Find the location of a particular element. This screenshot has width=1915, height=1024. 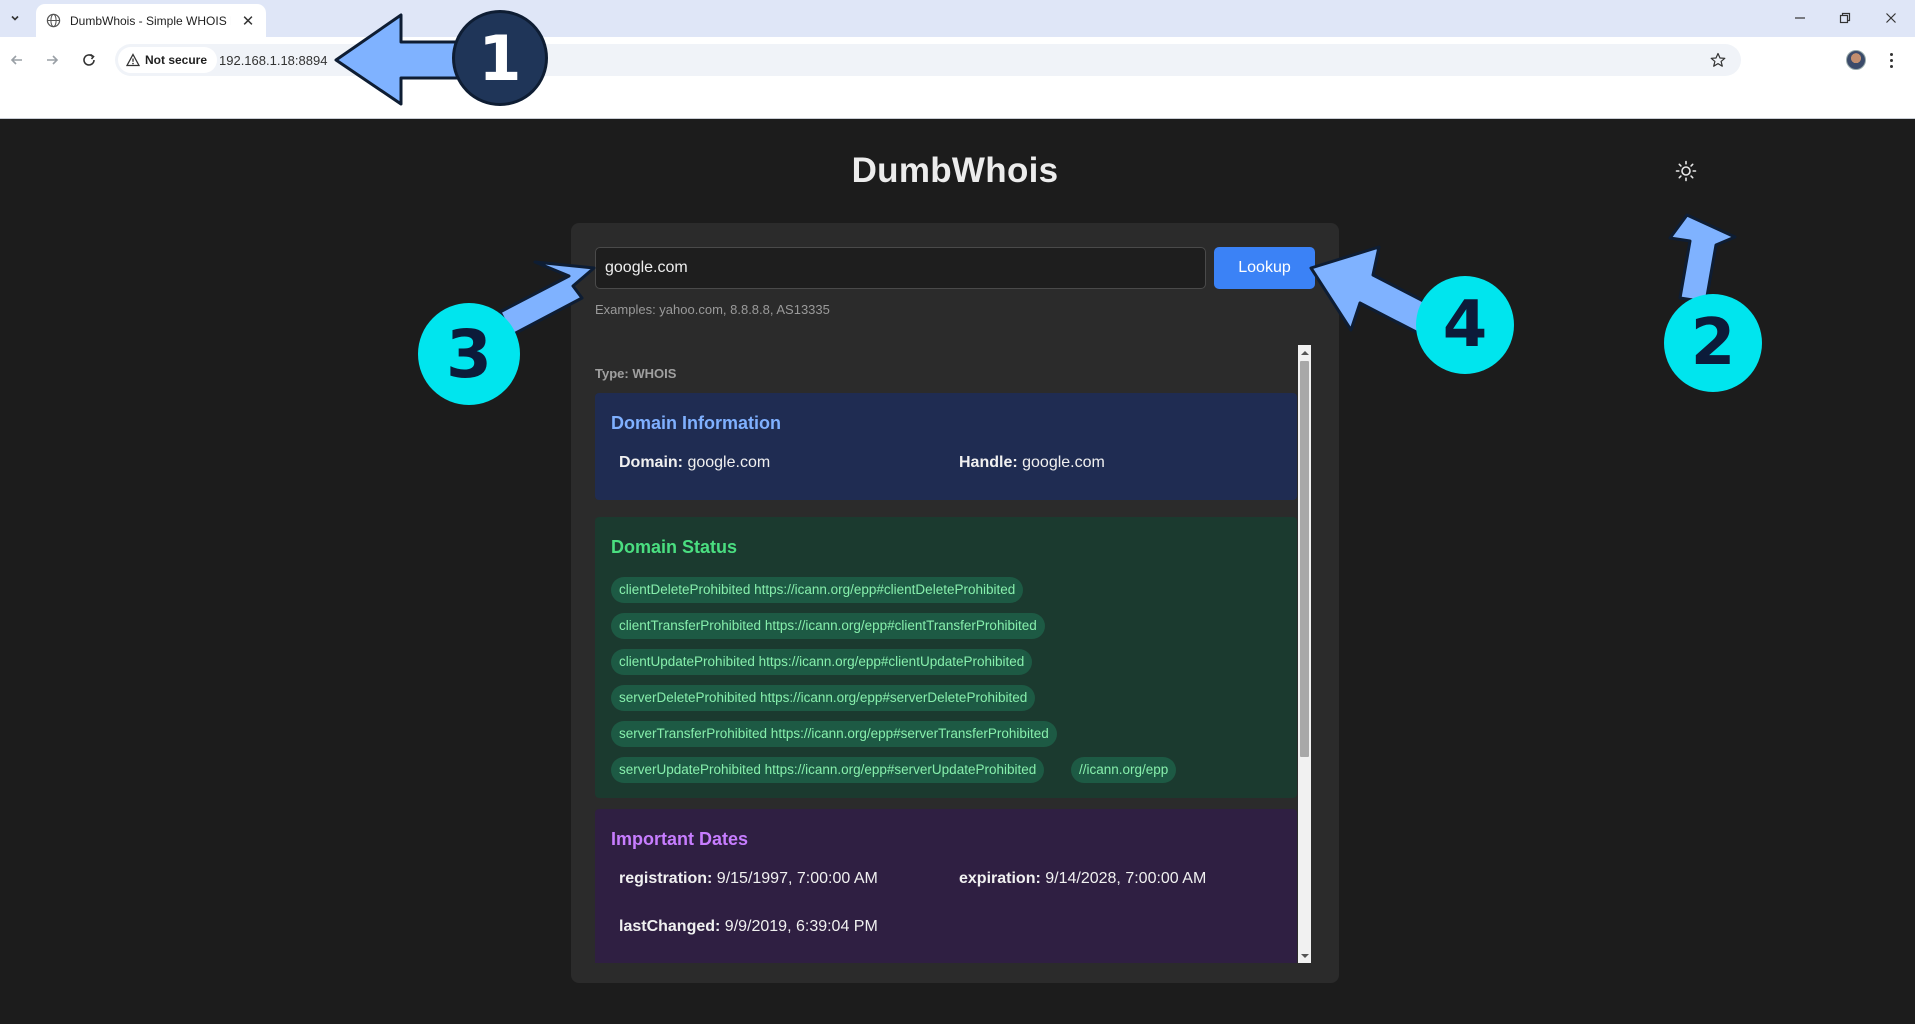

domain-field: Domain: google.com is located at coordinates (694, 463).